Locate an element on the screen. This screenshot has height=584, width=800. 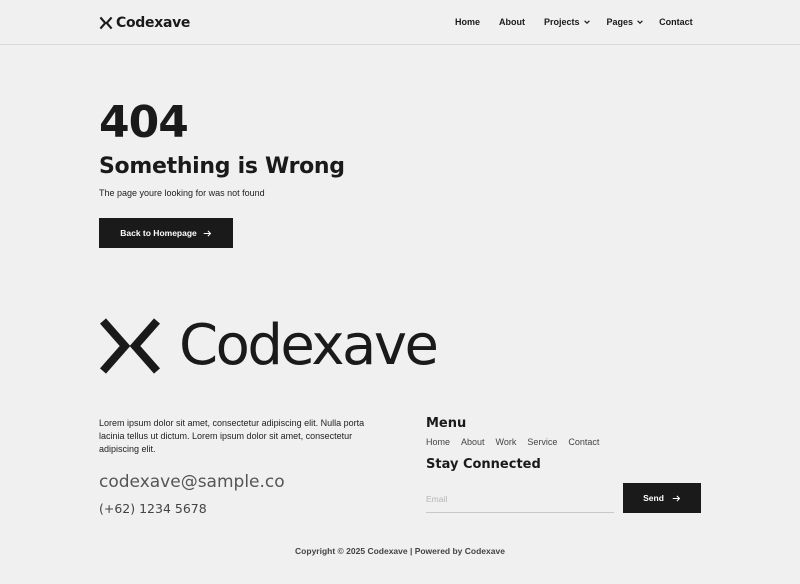
back-to-homepage-button: Back to Homepage is located at coordinates (166, 233).